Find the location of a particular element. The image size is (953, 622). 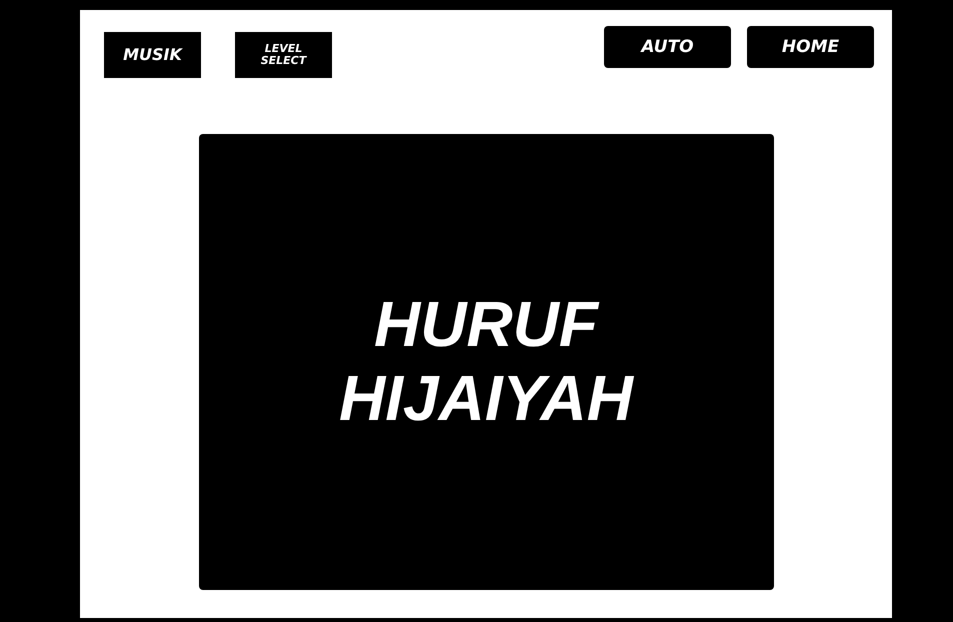

menu-button: HOME is located at coordinates (810, 47).